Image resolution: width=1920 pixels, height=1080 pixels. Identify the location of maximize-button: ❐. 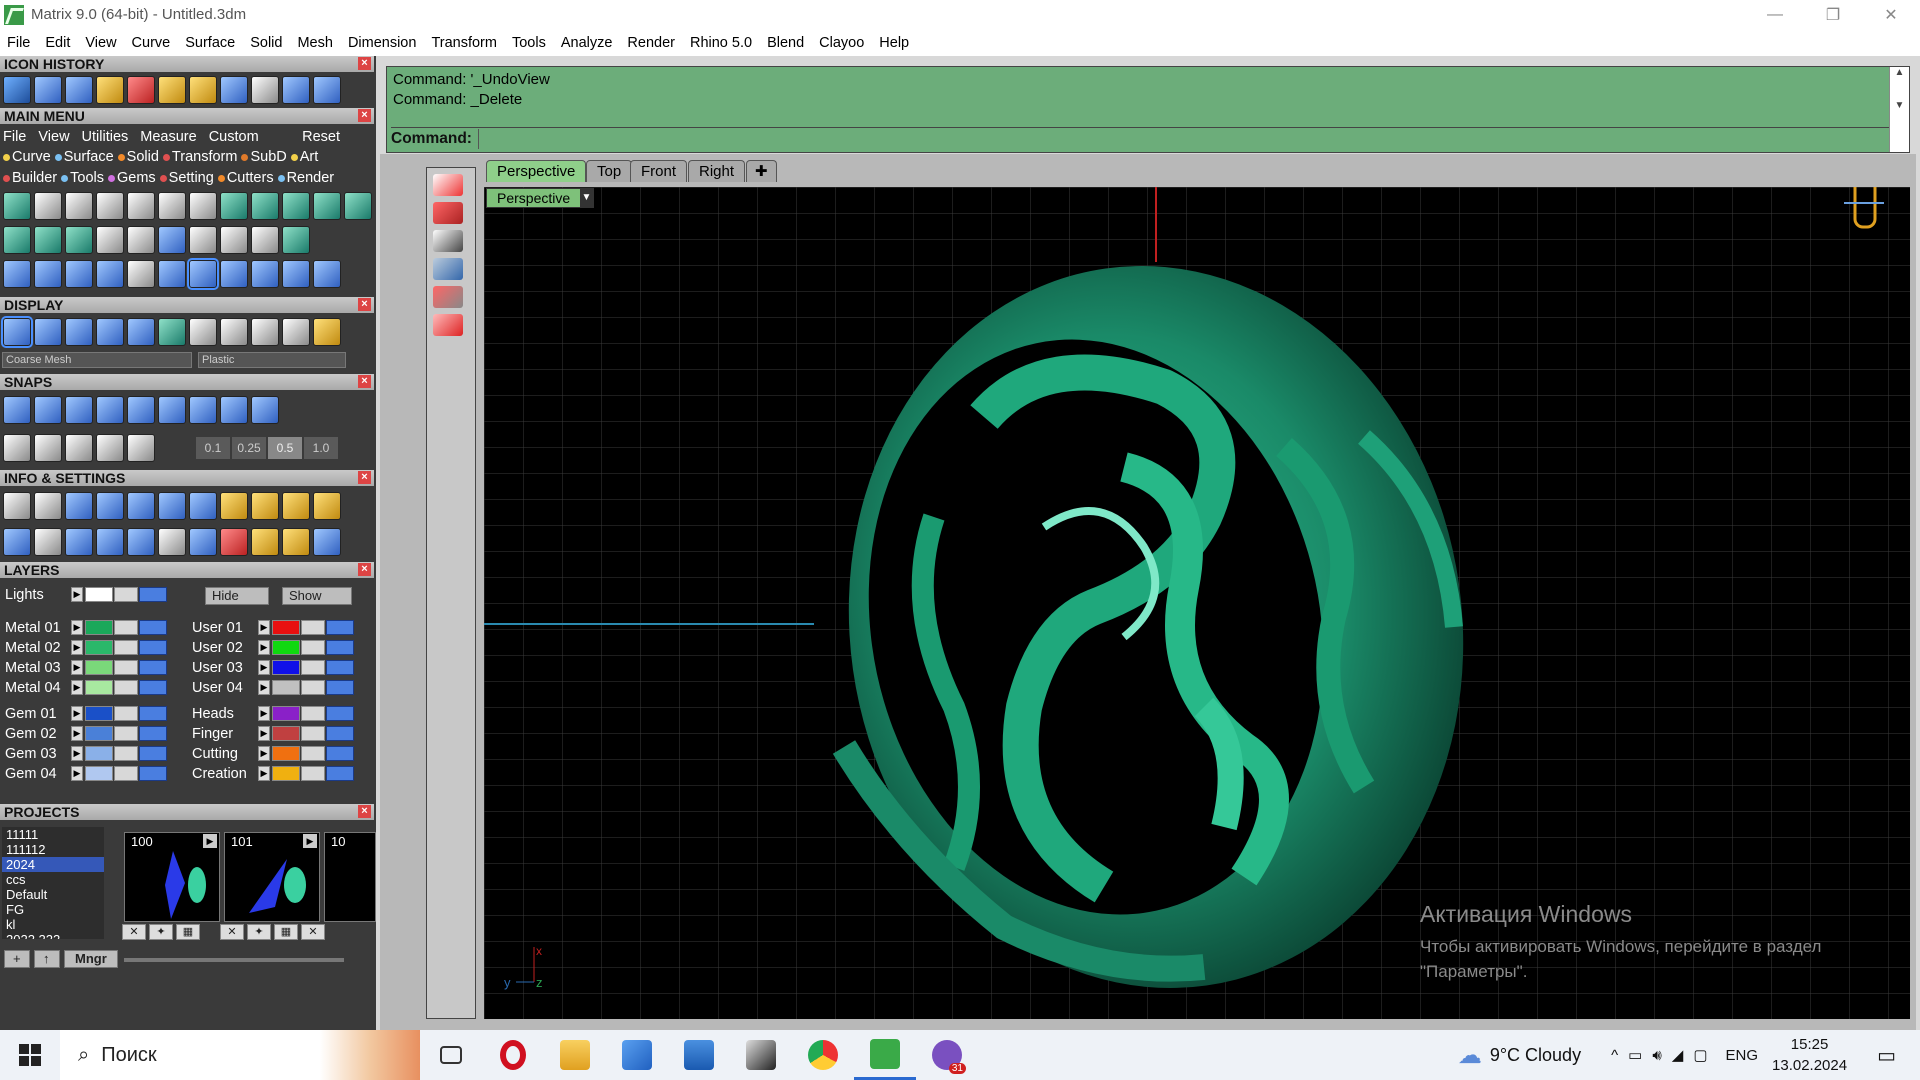
(1833, 14).